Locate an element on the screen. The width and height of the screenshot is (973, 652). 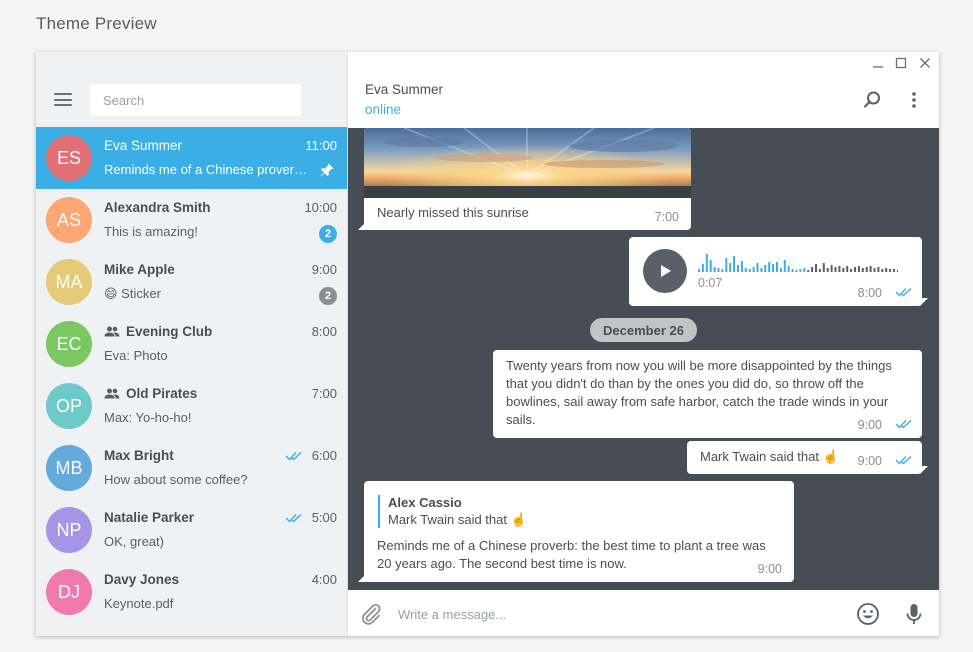
chat-time: 7:00 is located at coordinates (324, 393).